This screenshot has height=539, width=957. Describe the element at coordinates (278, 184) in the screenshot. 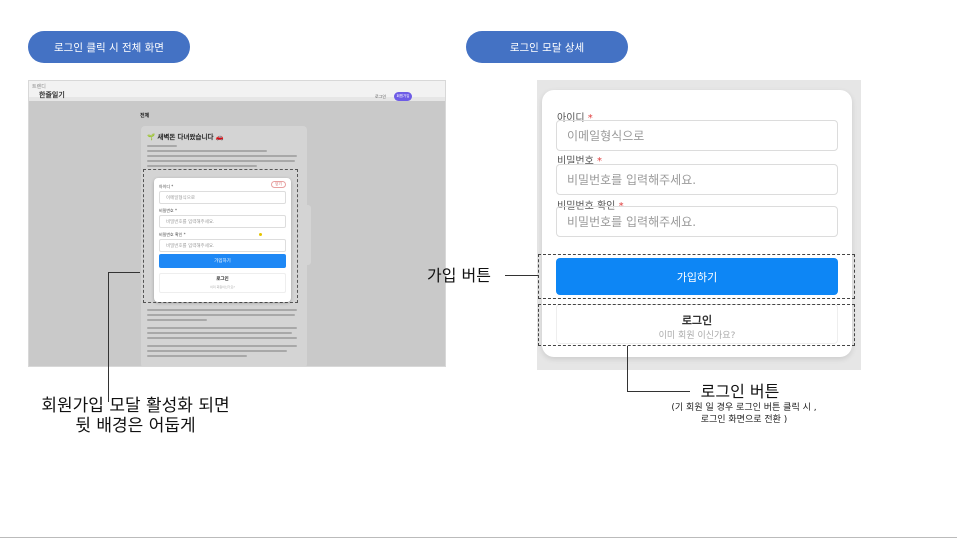

I see `modal-close-button: 닫기` at that location.